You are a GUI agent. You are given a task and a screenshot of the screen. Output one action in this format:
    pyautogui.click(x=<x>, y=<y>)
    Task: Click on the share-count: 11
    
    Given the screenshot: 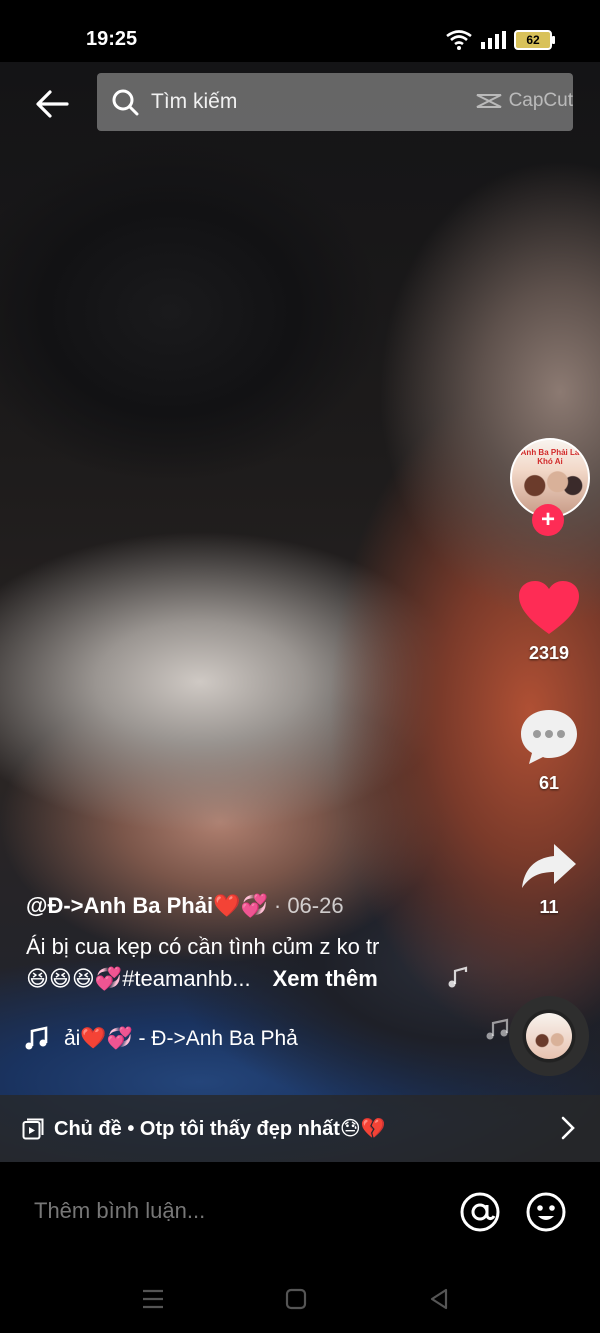 What is the action you would take?
    pyautogui.click(x=549, y=907)
    